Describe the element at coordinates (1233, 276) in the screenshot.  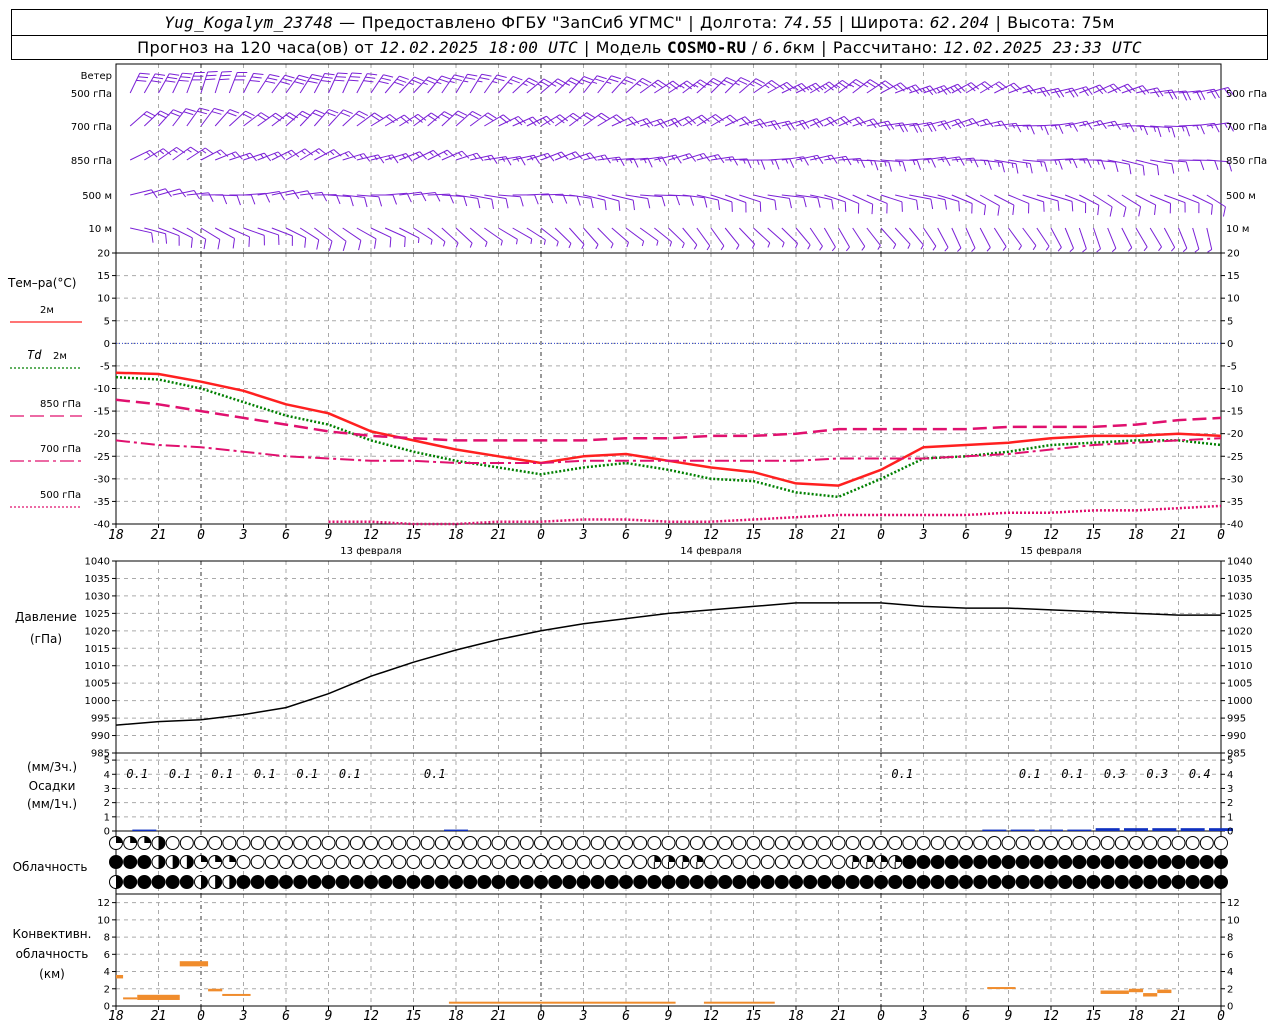
I see `temp-tick-right: 15` at that location.